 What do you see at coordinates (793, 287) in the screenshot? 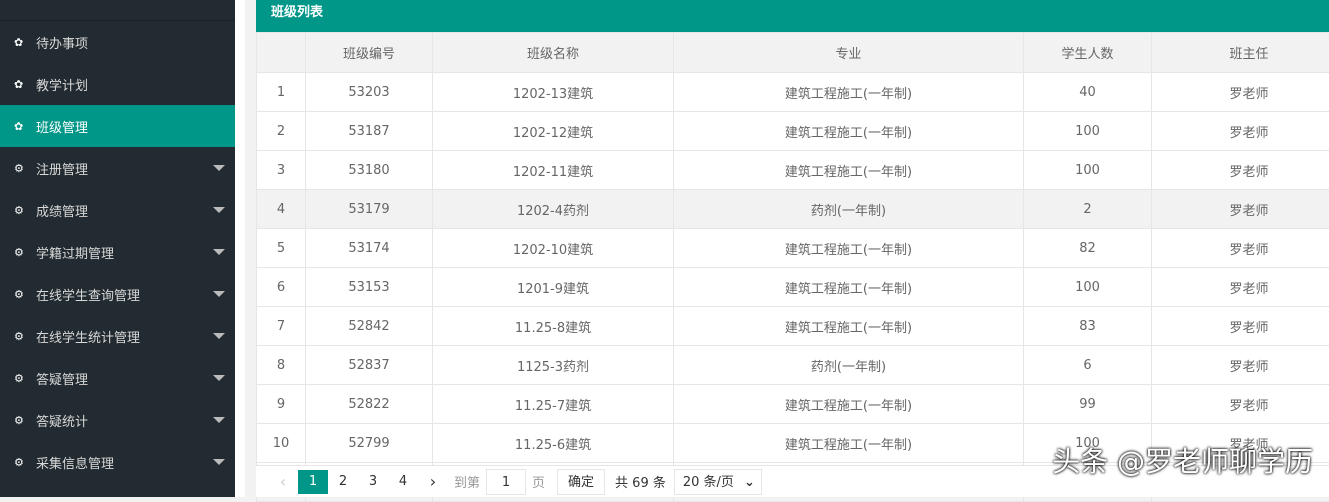
I see `table-row: 6531531201-9建筑建筑工程施工(一年制)100罗老师` at bounding box center [793, 287].